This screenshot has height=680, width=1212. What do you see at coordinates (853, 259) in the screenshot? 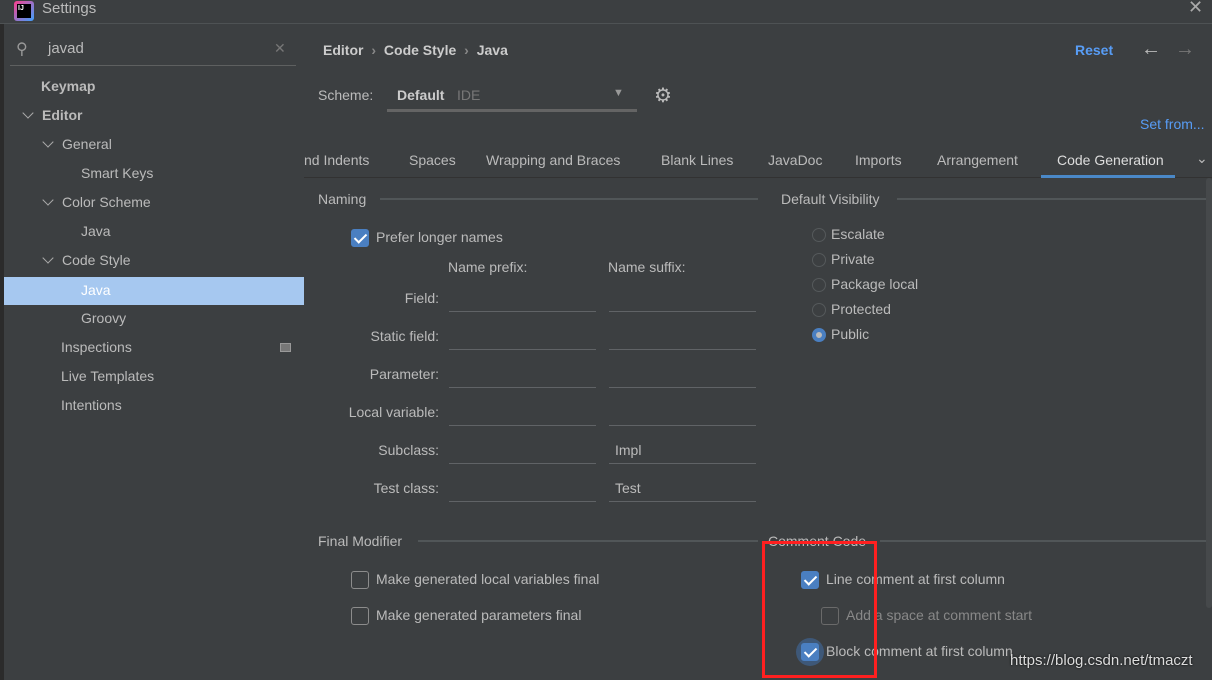
I see `visibility-option-label: Private` at bounding box center [853, 259].